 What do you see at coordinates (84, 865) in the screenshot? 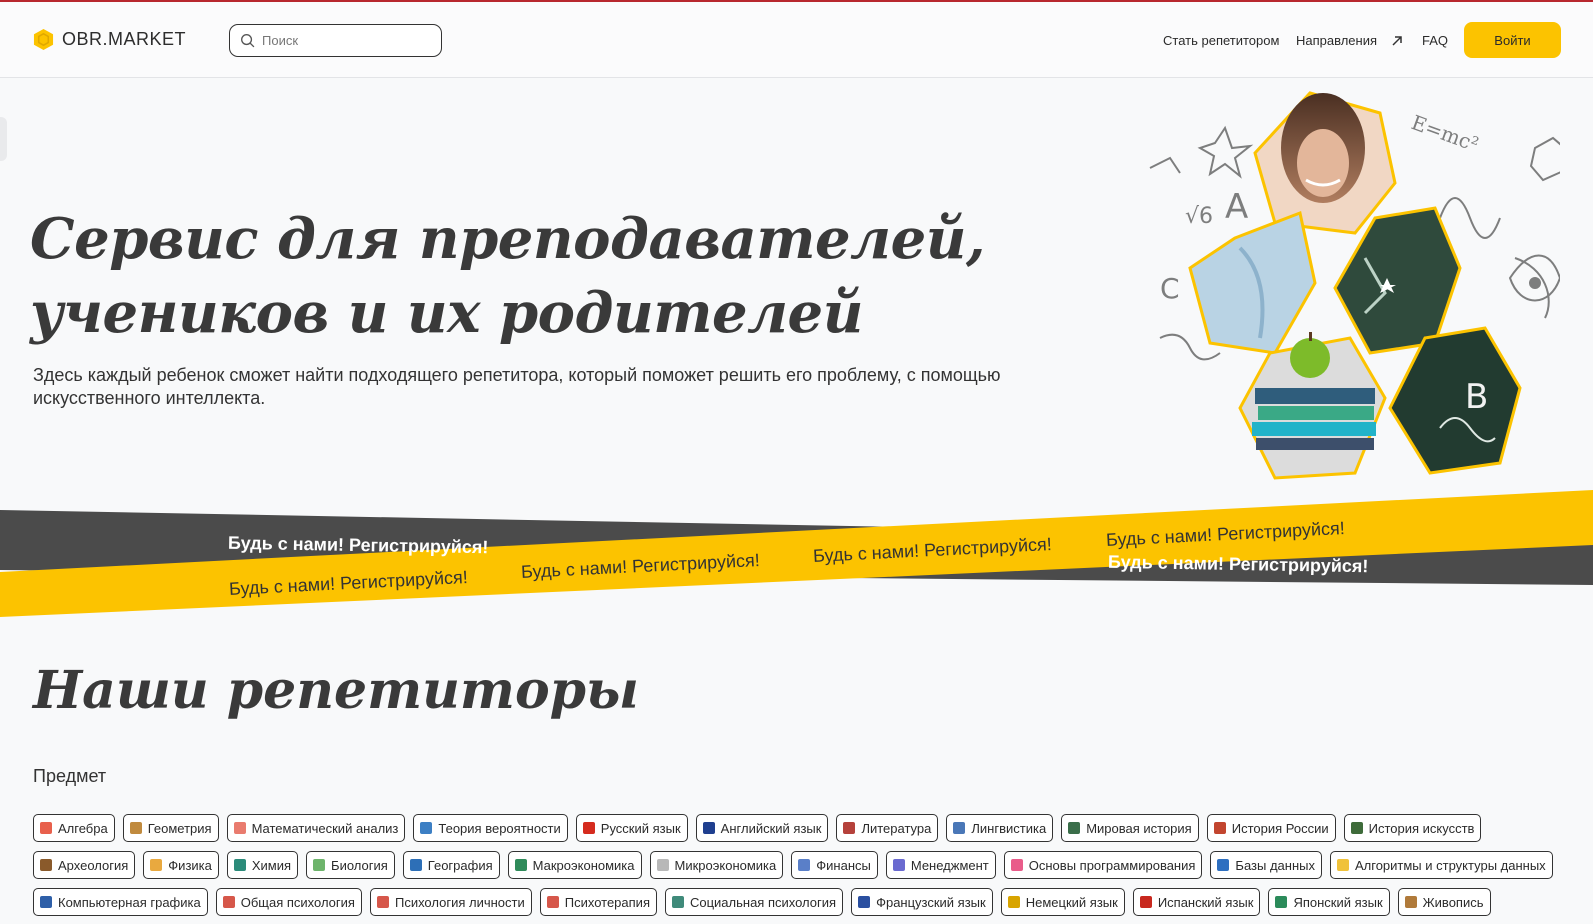
I see `subject-chip: Археология` at bounding box center [84, 865].